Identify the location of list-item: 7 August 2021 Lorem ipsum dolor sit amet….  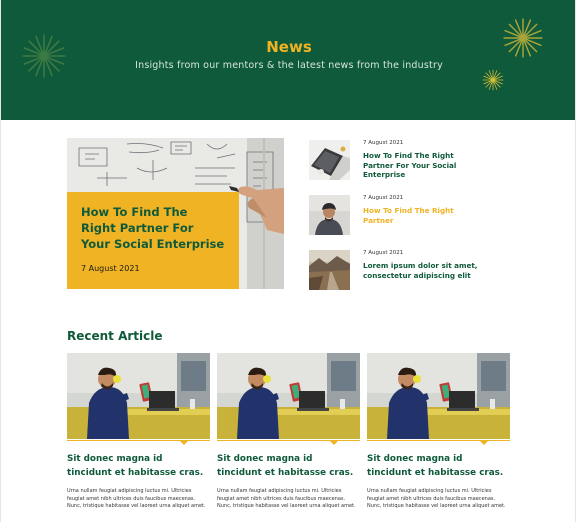
(404, 270).